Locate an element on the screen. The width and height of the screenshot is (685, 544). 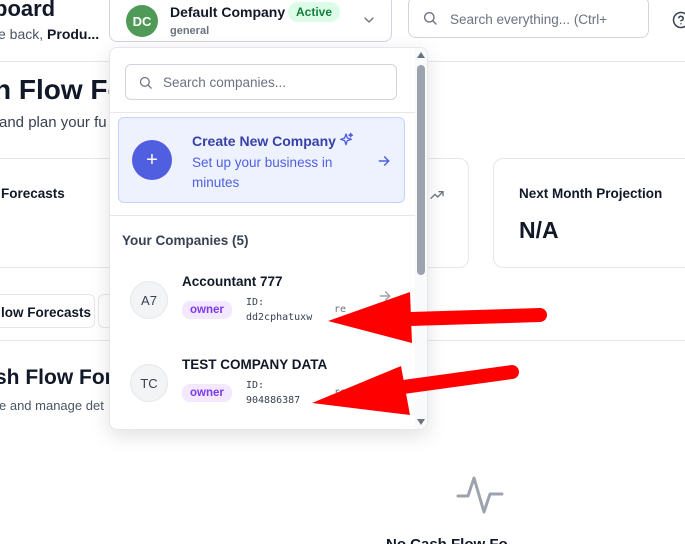
projection-label: Next Month Projection is located at coordinates (591, 193).